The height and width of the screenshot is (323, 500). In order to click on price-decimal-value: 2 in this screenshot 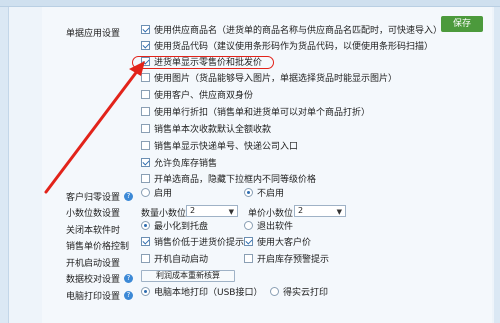, I will do `click(301, 210)`.